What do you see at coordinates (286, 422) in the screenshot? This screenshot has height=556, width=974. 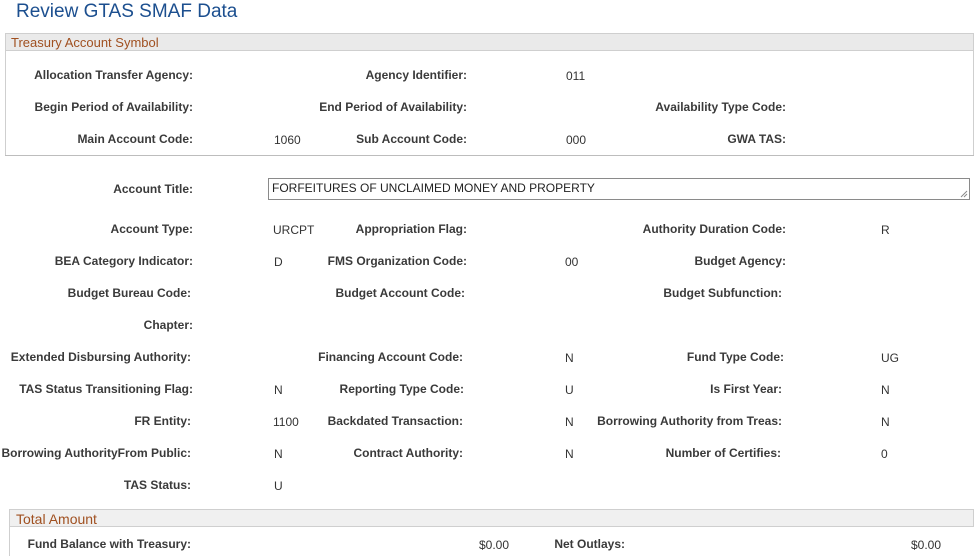 I see `fr-entity-value: 1100` at bounding box center [286, 422].